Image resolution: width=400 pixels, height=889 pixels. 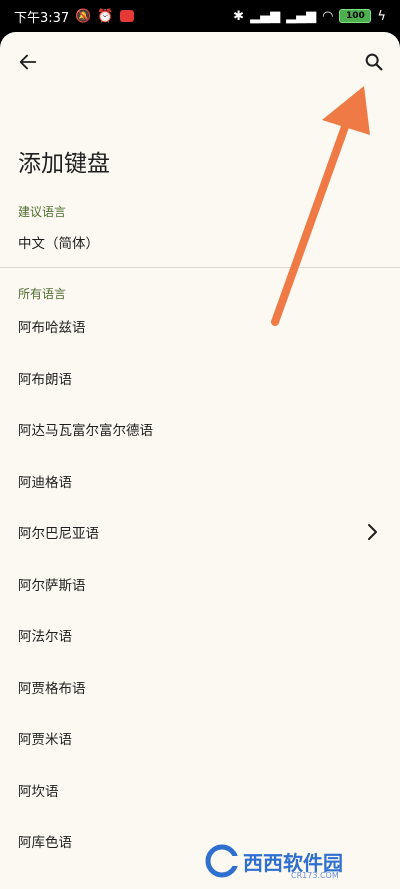 What do you see at coordinates (200, 378) in the screenshot?
I see `language-item: 阿布朗语` at bounding box center [200, 378].